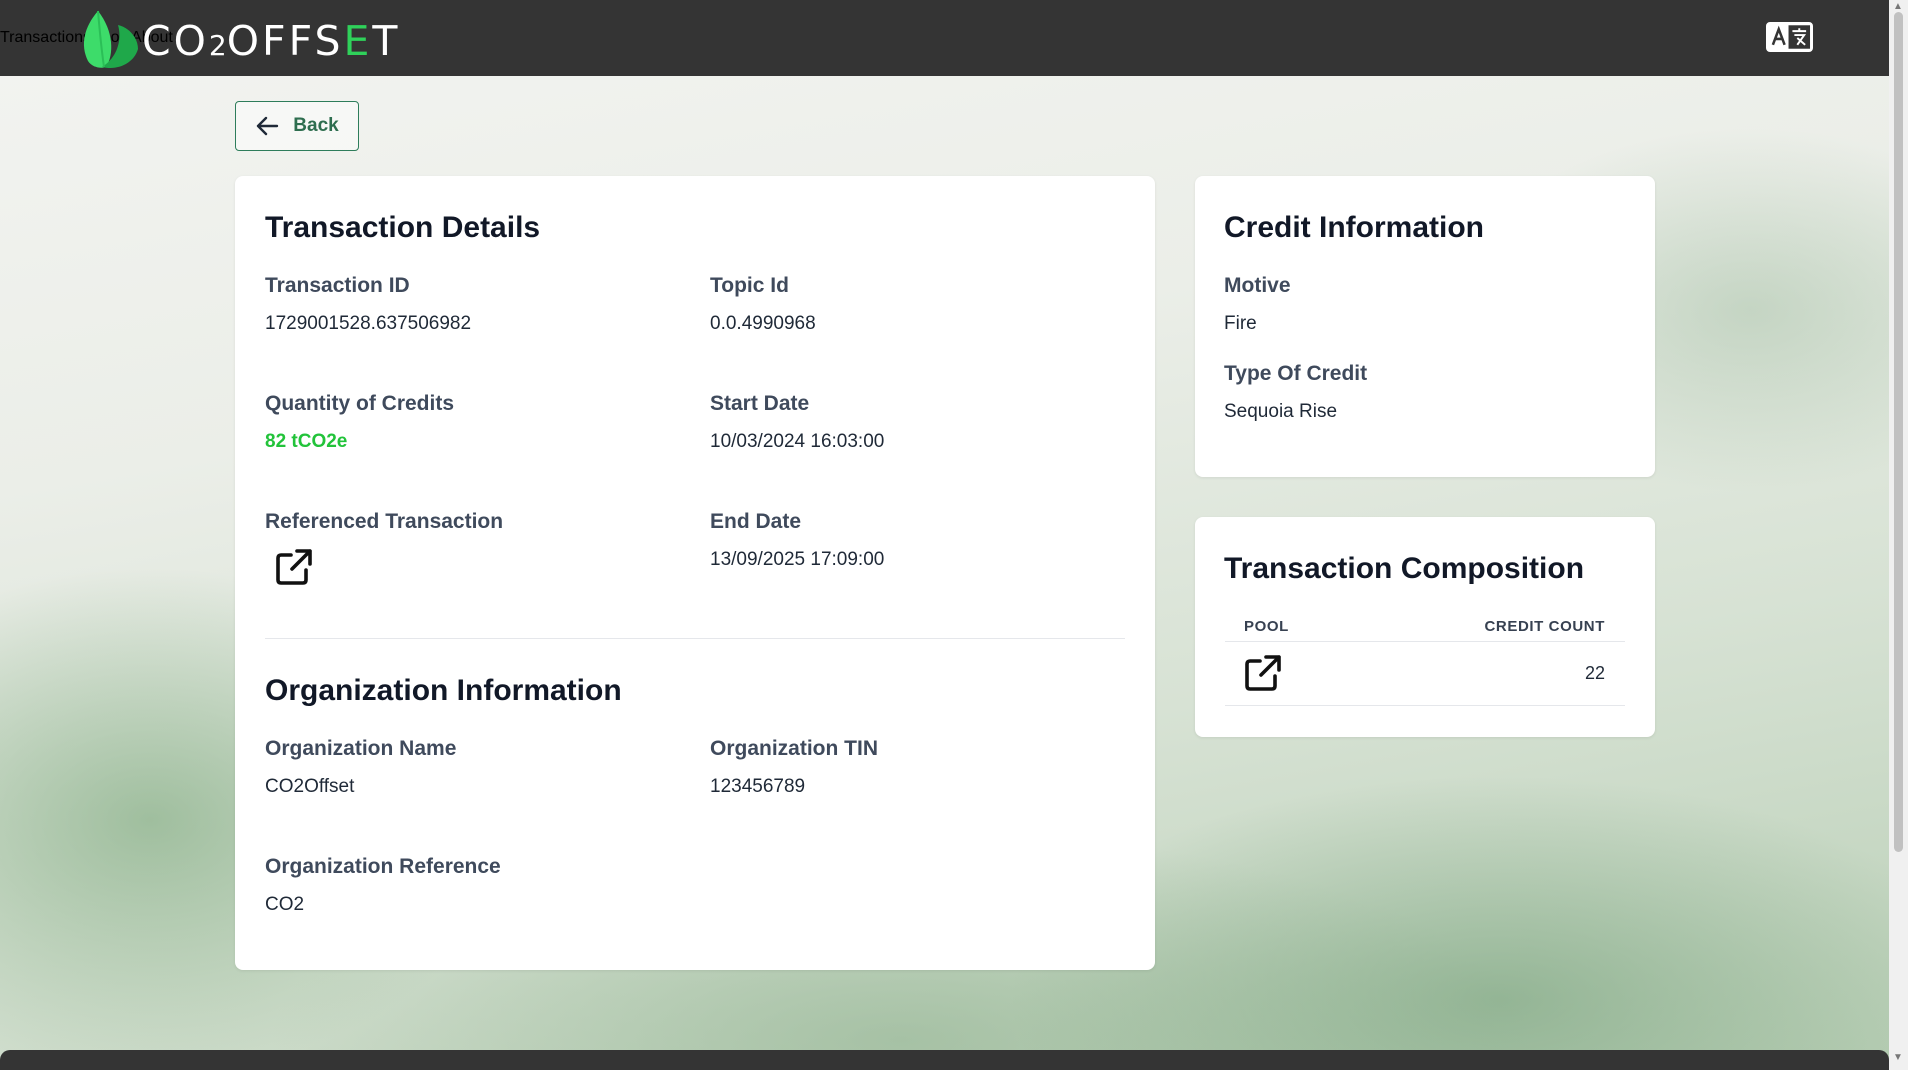 The height and width of the screenshot is (1070, 1908). I want to click on organization-tin-value: 123456789, so click(758, 786).